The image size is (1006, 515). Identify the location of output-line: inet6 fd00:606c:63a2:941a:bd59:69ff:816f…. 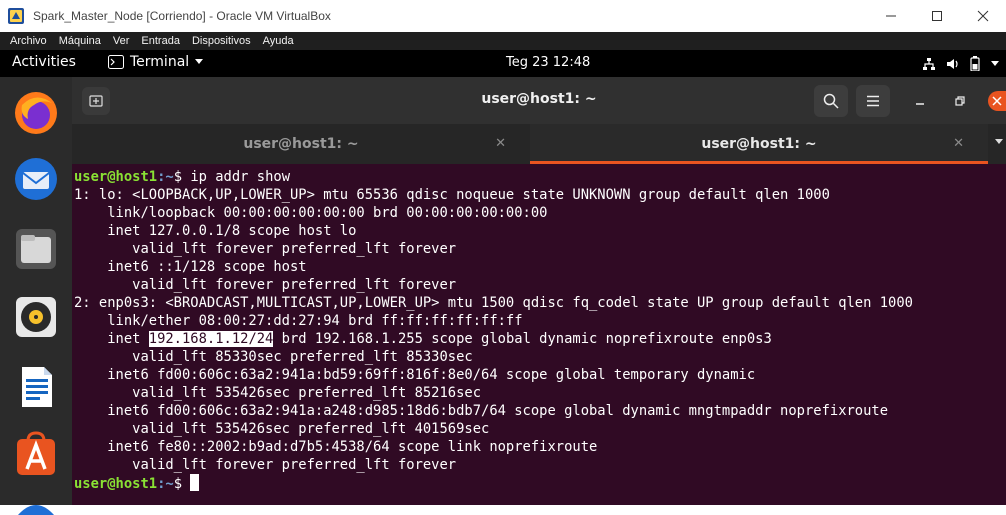
(415, 375).